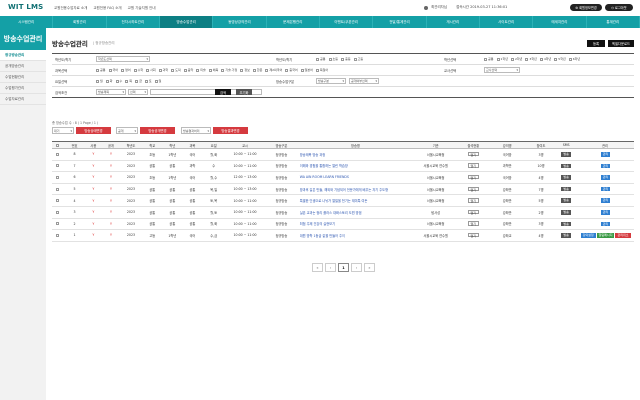  What do you see at coordinates (23, 88) in the screenshot?
I see `sidebar-item: 수업평가관리` at bounding box center [23, 88].